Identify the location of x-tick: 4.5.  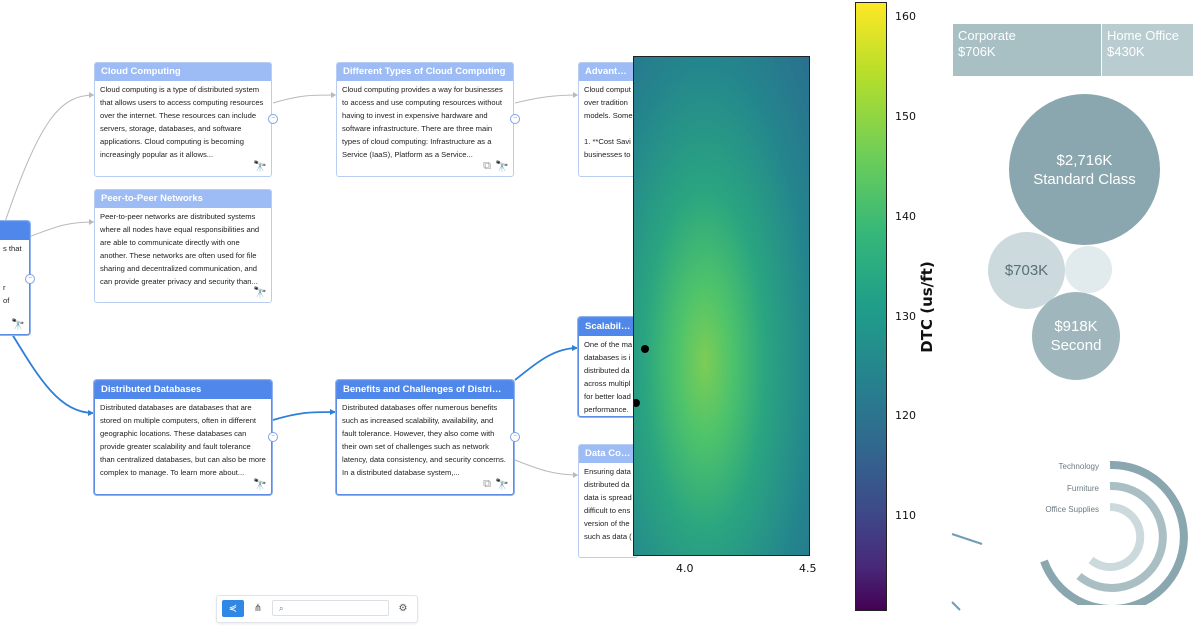
(808, 568).